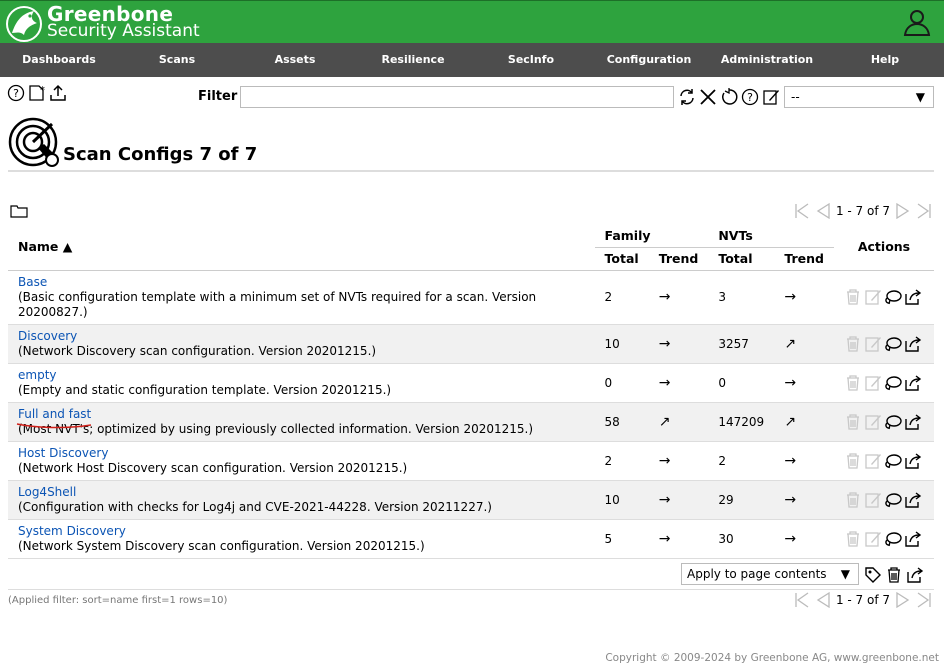 The image size is (944, 667). Describe the element at coordinates (301, 375) in the screenshot. I see `config-name-link: empty` at that location.